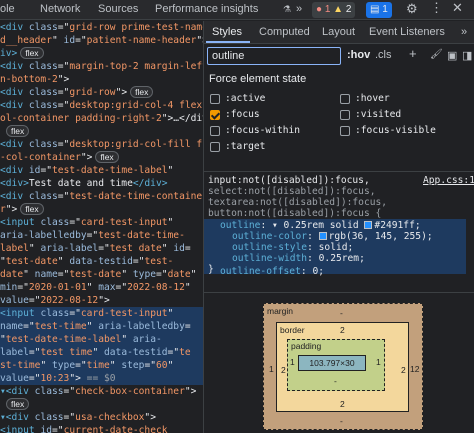 Image resolution: width=474 pixels, height=433 pixels. What do you see at coordinates (414, 369) in the screenshot?
I see `margin-right-value: 12` at bounding box center [414, 369].